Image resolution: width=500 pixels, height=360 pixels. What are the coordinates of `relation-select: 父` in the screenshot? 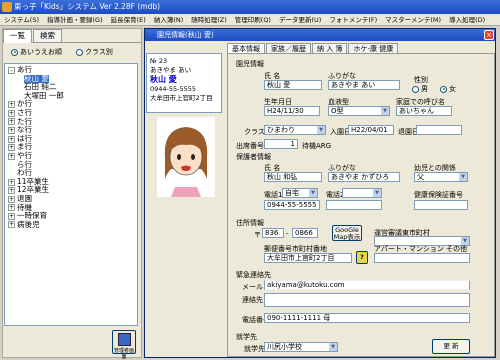 It's located at (441, 177).